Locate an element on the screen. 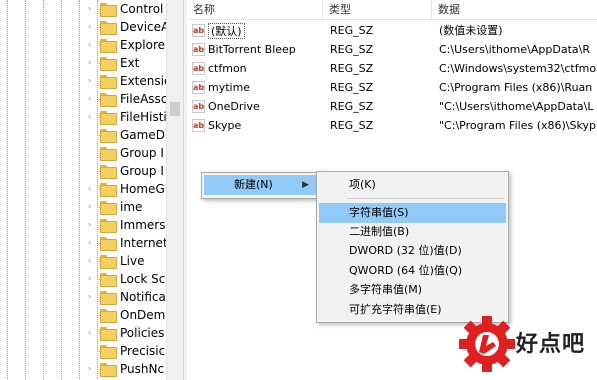 This screenshot has height=380, width=597. tree-item: › Ext is located at coordinates (113, 63).